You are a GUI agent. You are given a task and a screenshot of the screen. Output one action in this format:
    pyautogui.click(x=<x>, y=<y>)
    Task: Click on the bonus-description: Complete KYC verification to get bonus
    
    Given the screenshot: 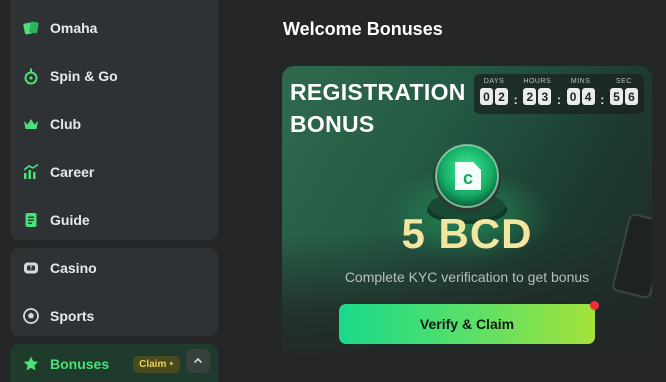 What is the action you would take?
    pyautogui.click(x=467, y=277)
    